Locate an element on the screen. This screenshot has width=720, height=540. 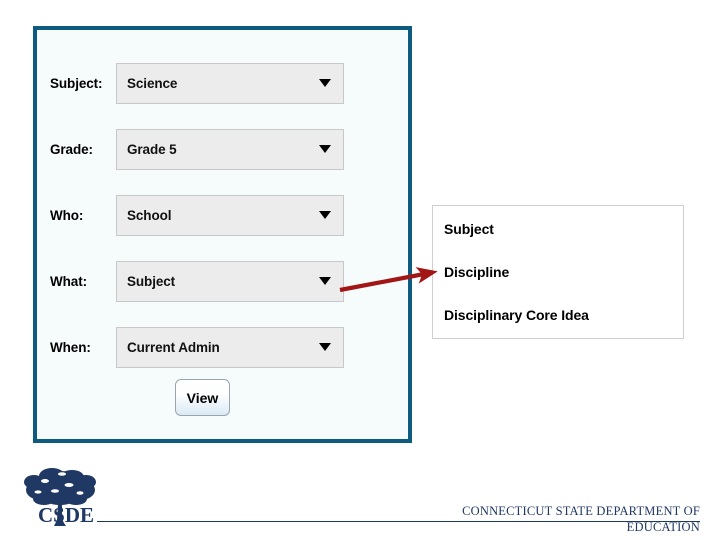
when-select-value: Current Admin is located at coordinates (173, 347).